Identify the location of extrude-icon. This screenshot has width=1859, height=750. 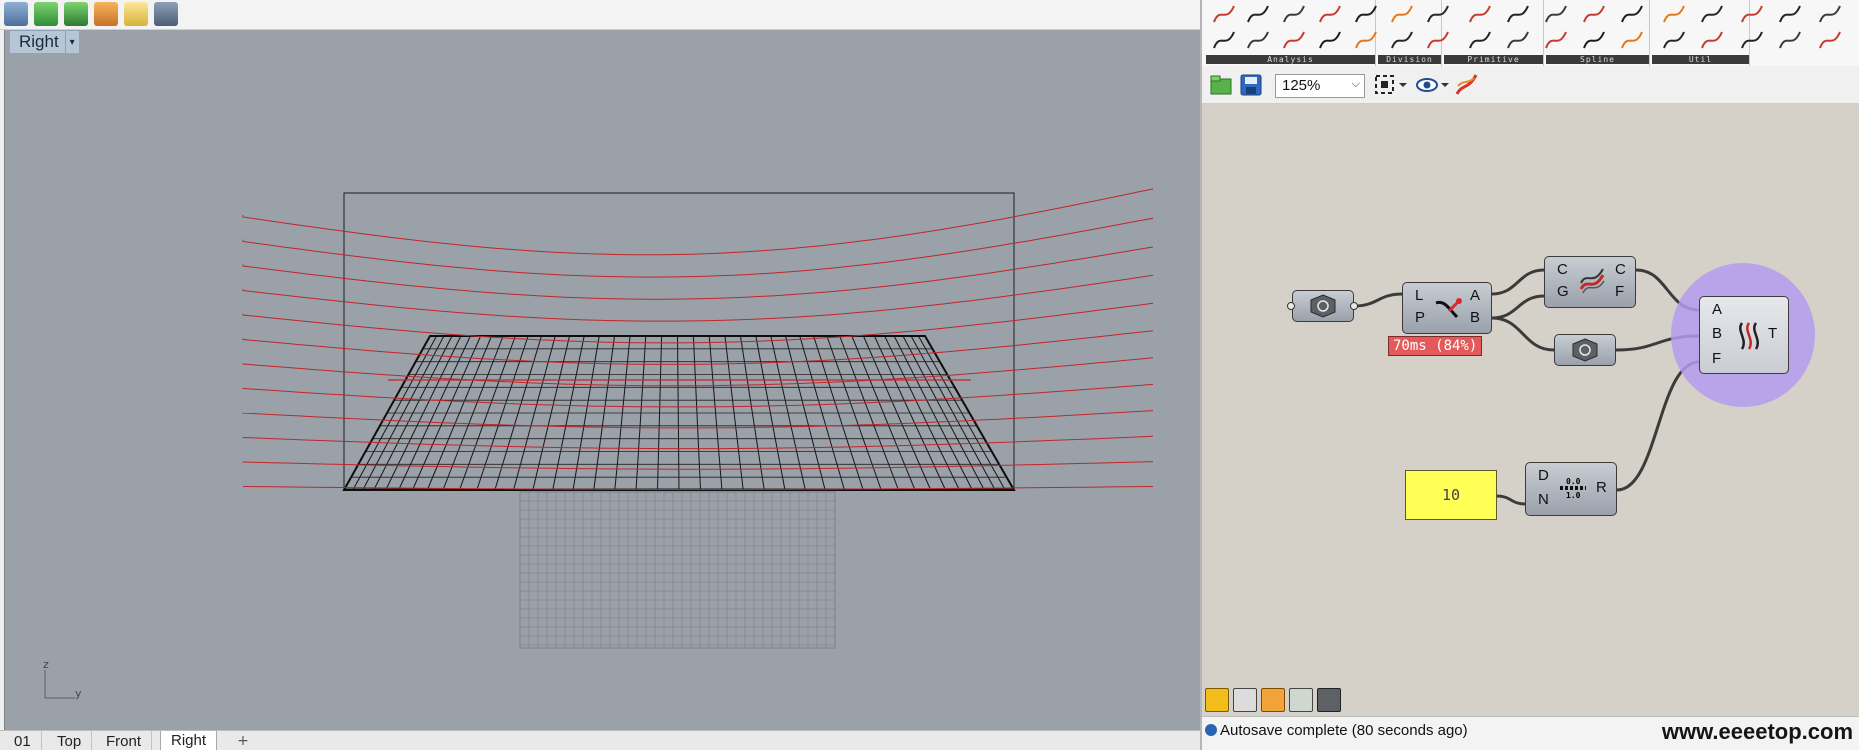
(166, 14).